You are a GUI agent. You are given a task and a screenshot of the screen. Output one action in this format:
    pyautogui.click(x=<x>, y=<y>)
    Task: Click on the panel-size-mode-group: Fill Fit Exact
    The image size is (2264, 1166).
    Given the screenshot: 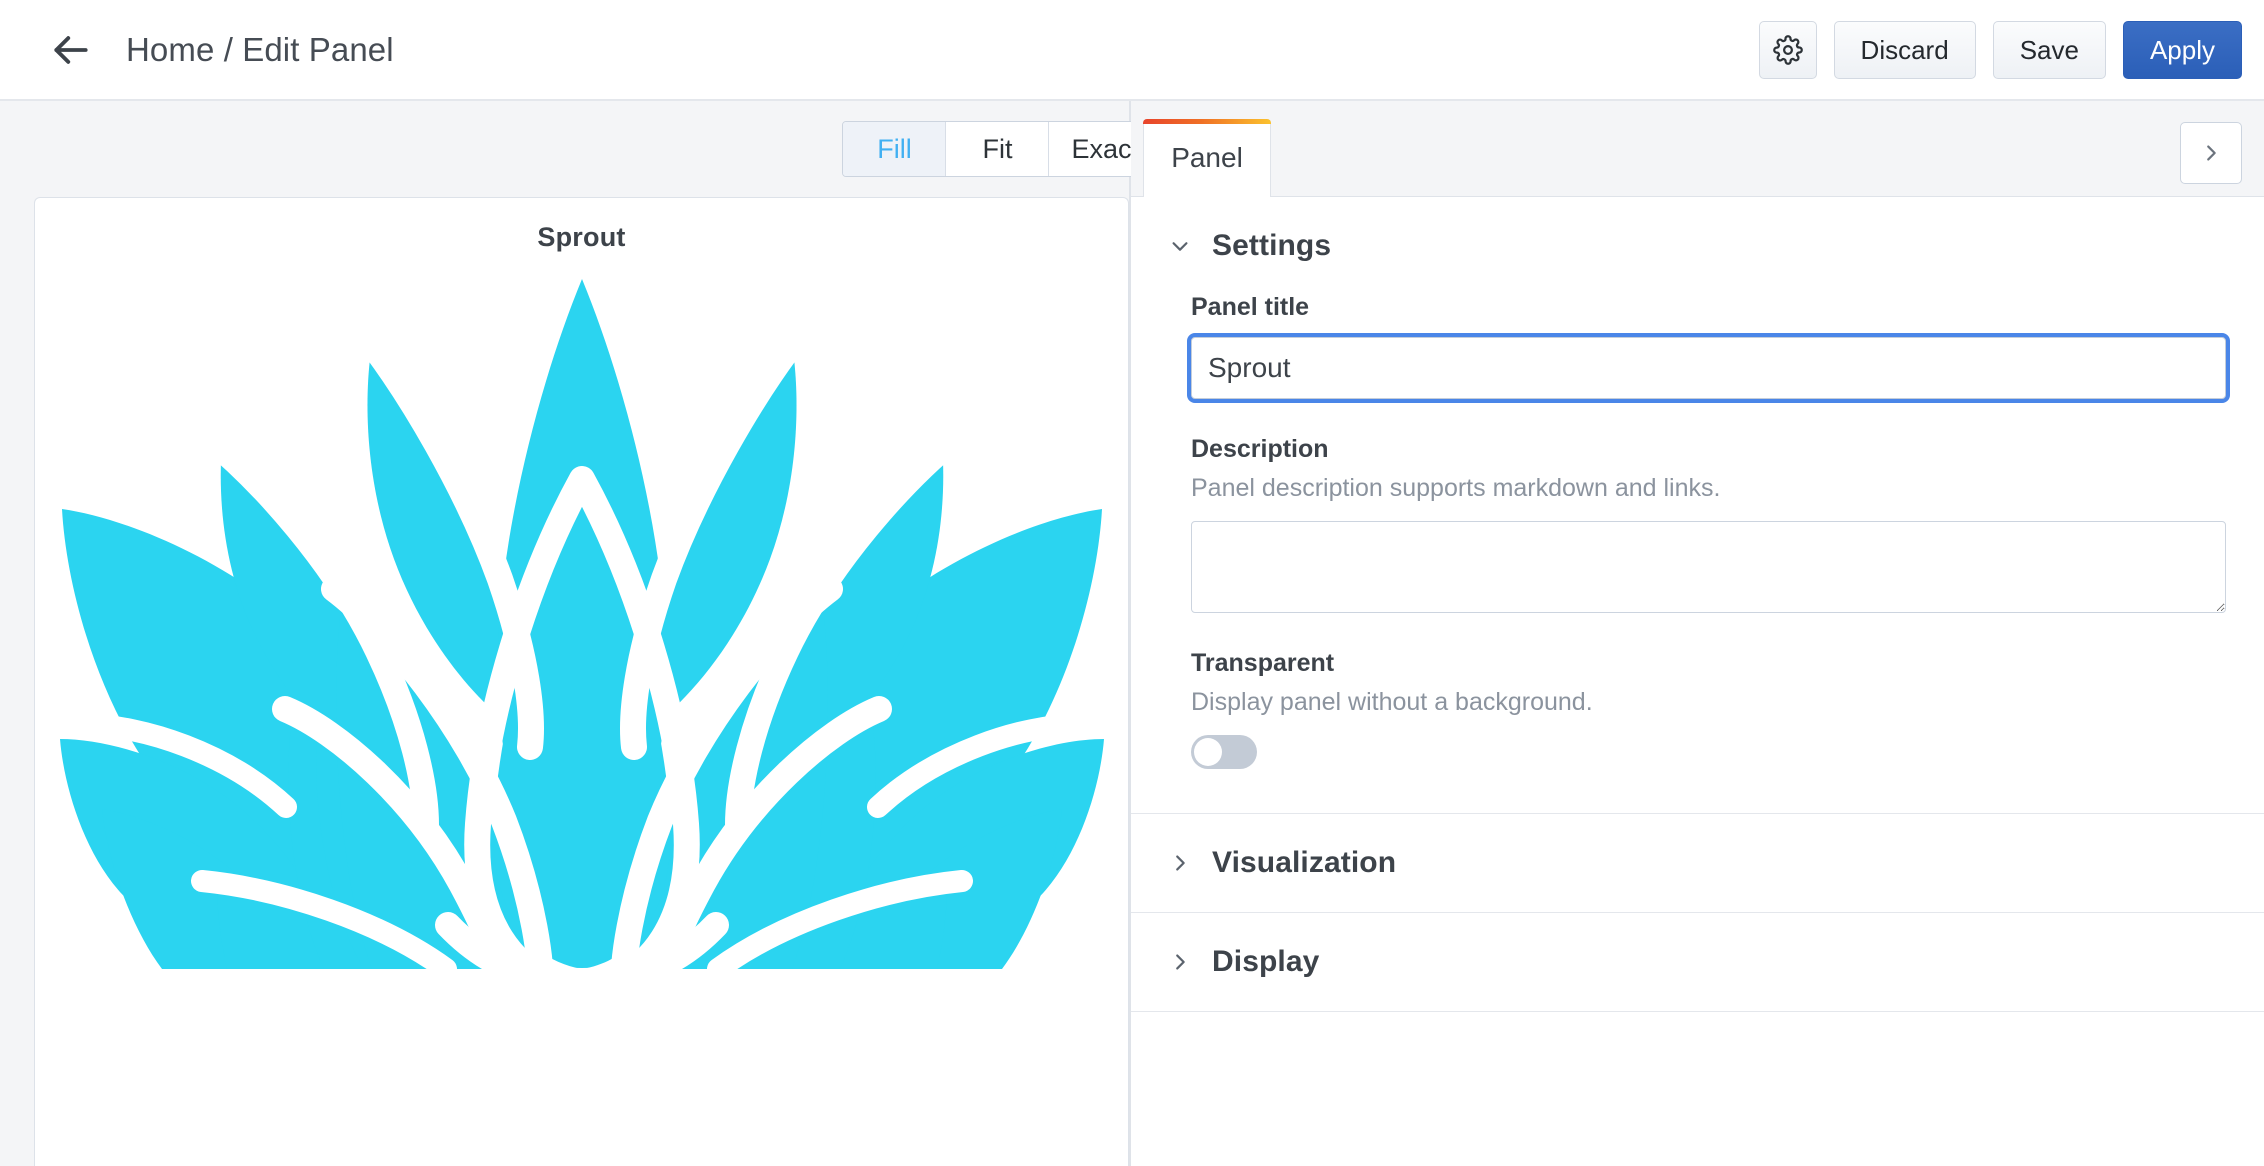 What is the action you would take?
    pyautogui.click(x=1002, y=149)
    